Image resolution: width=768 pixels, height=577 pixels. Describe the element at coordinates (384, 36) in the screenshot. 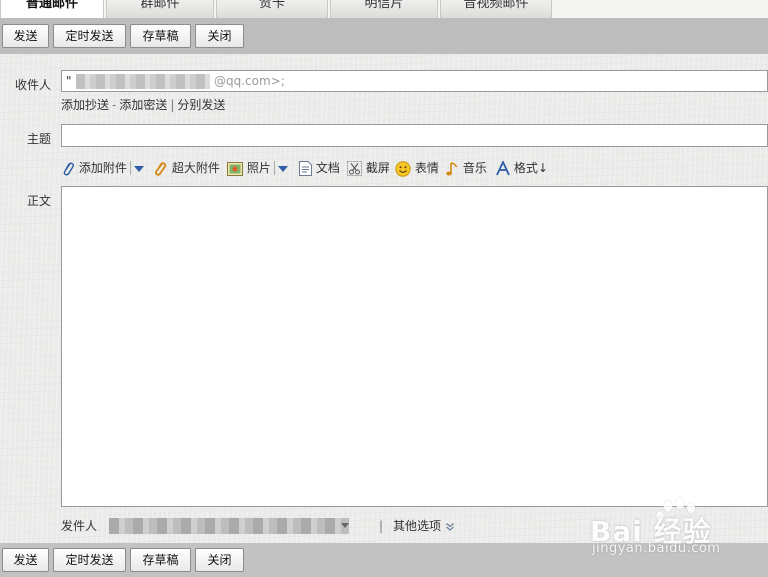

I see `top-toolbar: 发送 定时发送 存草稿 关闭` at that location.